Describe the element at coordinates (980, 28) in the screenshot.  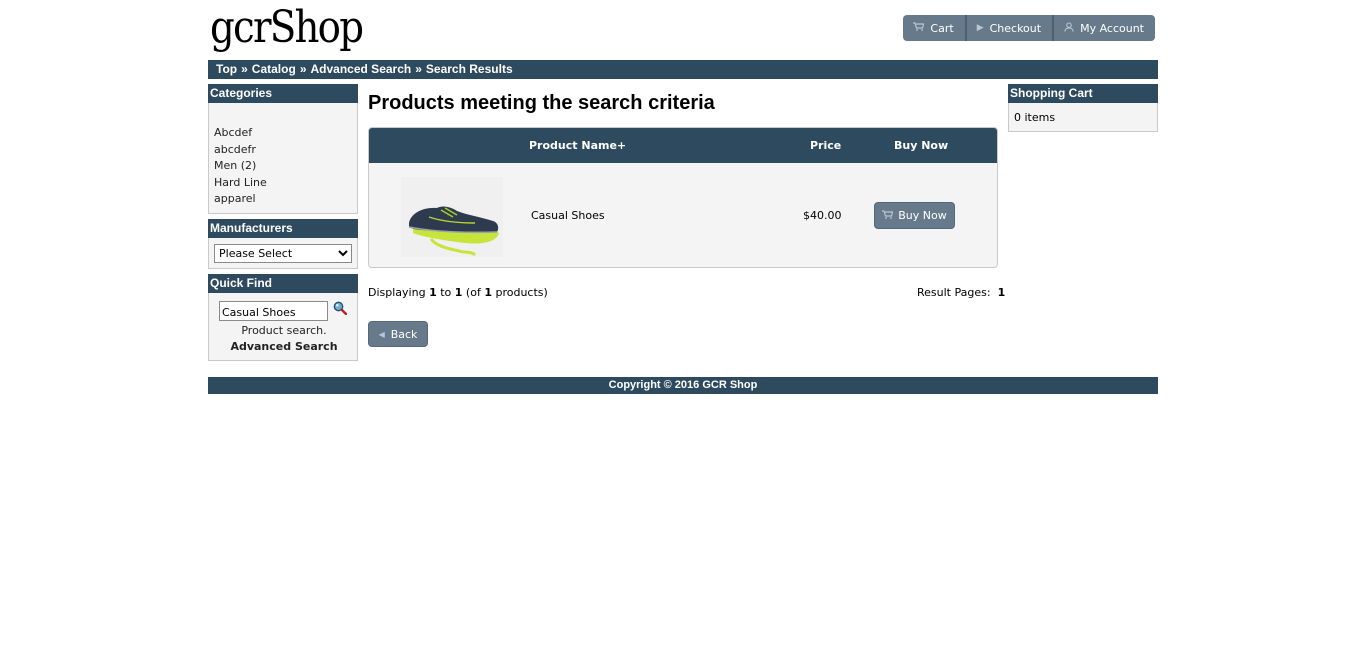
I see `triangle-right-icon: ▶` at that location.